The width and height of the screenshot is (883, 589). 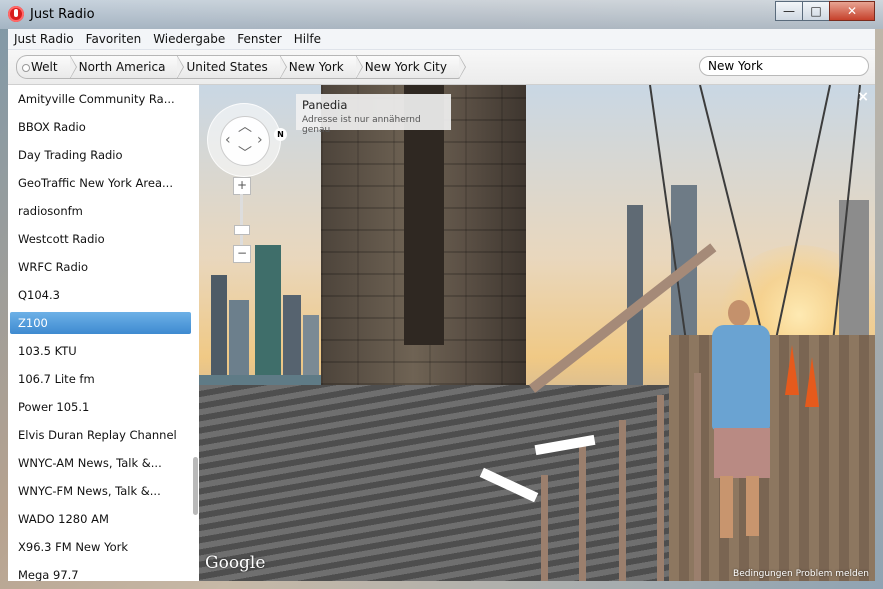 I want to click on window-title: Just Radio, so click(x=62, y=14).